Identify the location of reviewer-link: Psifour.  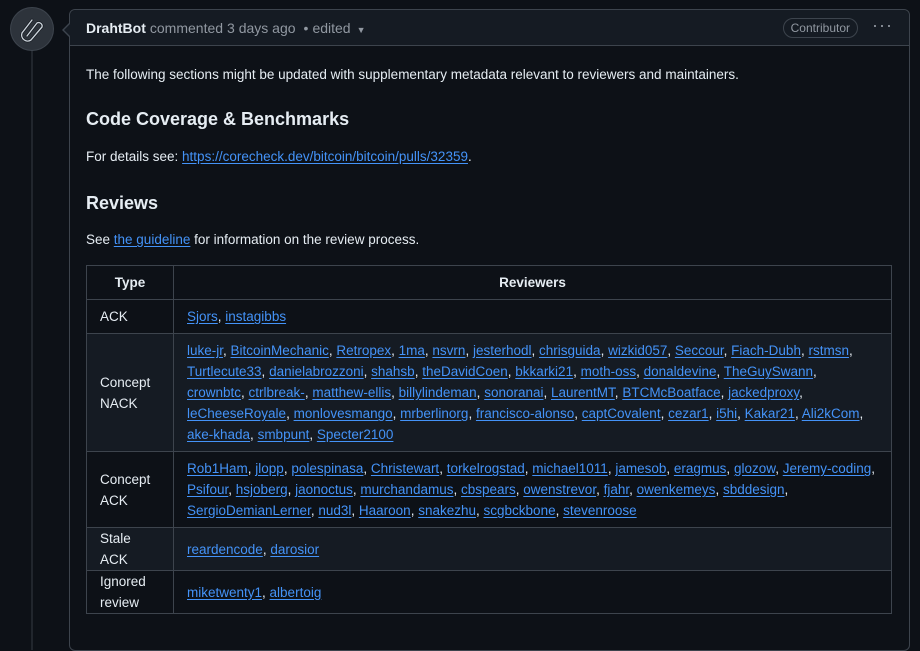
(207, 489).